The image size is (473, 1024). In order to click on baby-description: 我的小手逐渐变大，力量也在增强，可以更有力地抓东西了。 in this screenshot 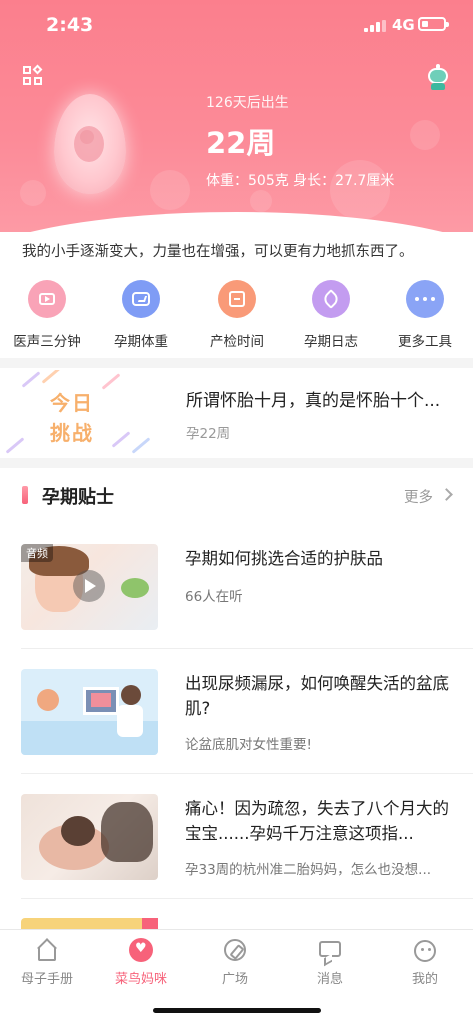, I will do `click(218, 252)`.